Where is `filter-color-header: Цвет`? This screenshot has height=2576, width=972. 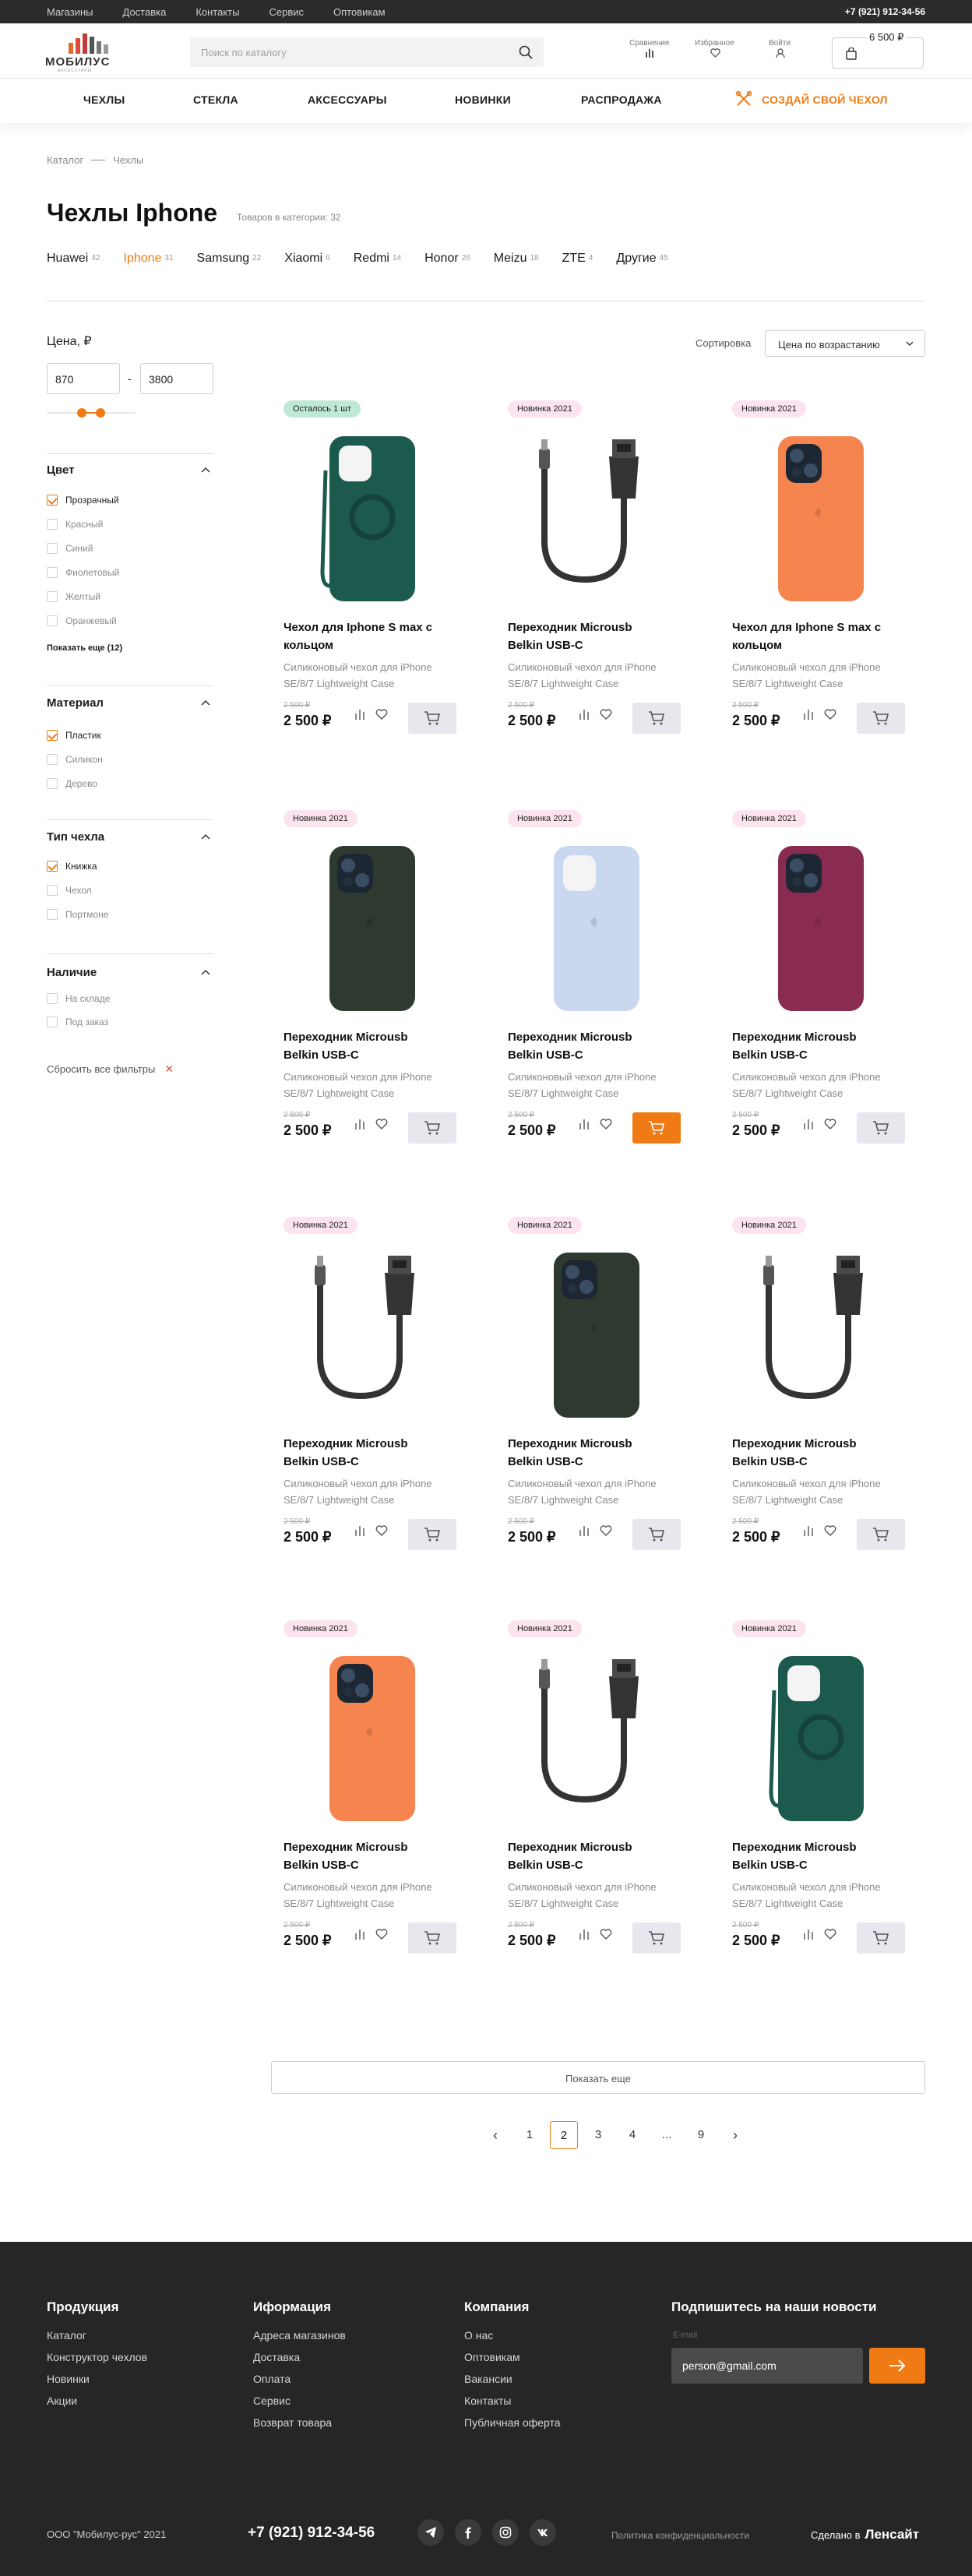
filter-color-header: Цвет is located at coordinates (130, 471).